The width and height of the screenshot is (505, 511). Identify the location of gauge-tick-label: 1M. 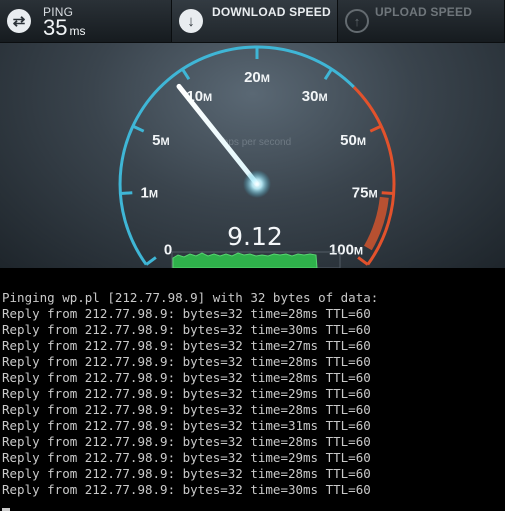
(150, 193).